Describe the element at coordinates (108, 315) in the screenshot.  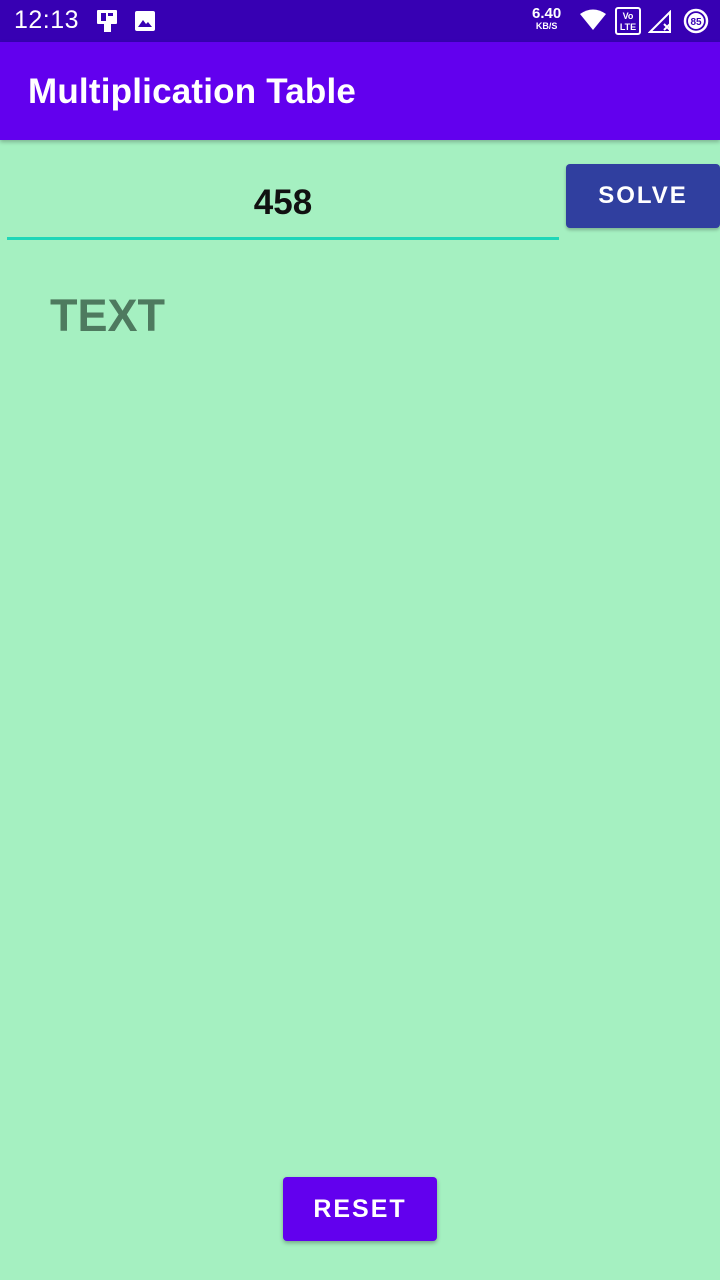
I see `result-text: TEXT` at that location.